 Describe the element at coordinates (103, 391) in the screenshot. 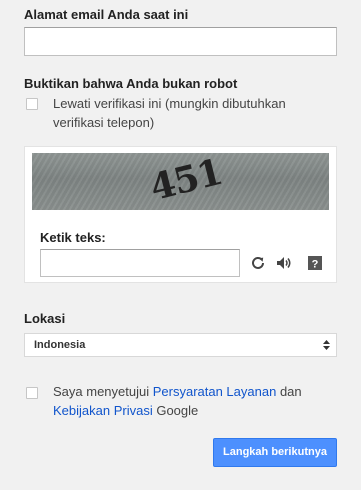

I see `terms-prefix: Saya menyetujui` at that location.